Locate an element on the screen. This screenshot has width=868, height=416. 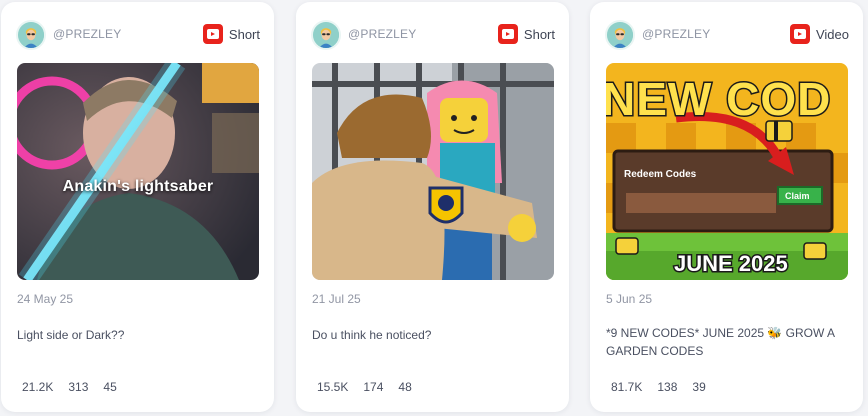
redeem-codes-label: Redeem Codes is located at coordinates (660, 174).